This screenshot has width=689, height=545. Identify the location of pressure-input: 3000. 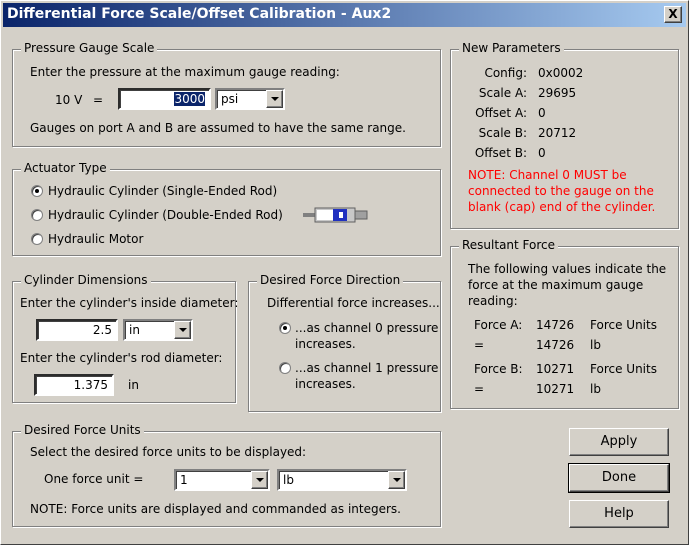
(164, 99).